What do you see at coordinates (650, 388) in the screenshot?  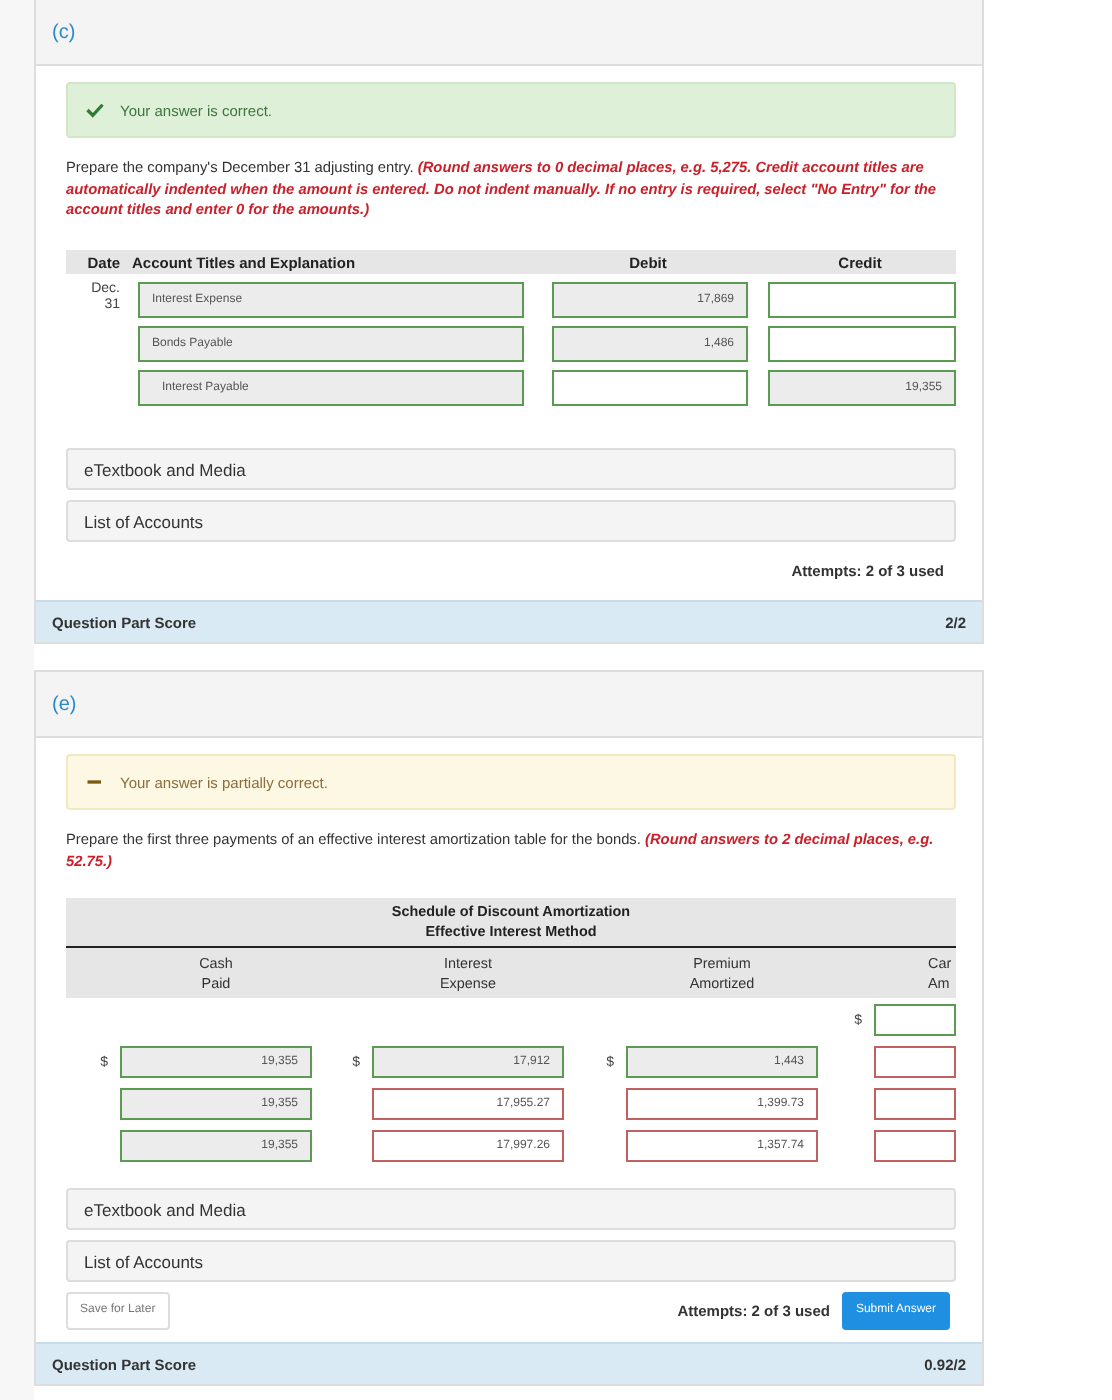 I see `debit-field` at bounding box center [650, 388].